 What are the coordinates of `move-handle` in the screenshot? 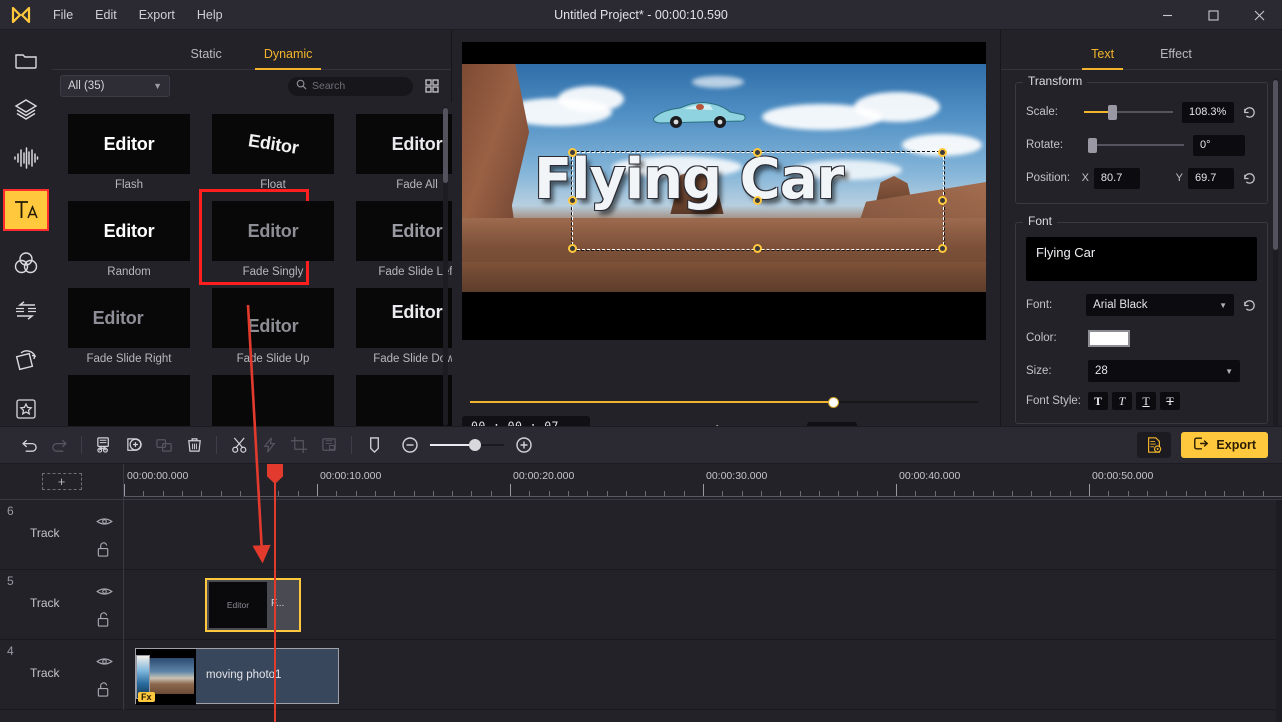 It's located at (757, 200).